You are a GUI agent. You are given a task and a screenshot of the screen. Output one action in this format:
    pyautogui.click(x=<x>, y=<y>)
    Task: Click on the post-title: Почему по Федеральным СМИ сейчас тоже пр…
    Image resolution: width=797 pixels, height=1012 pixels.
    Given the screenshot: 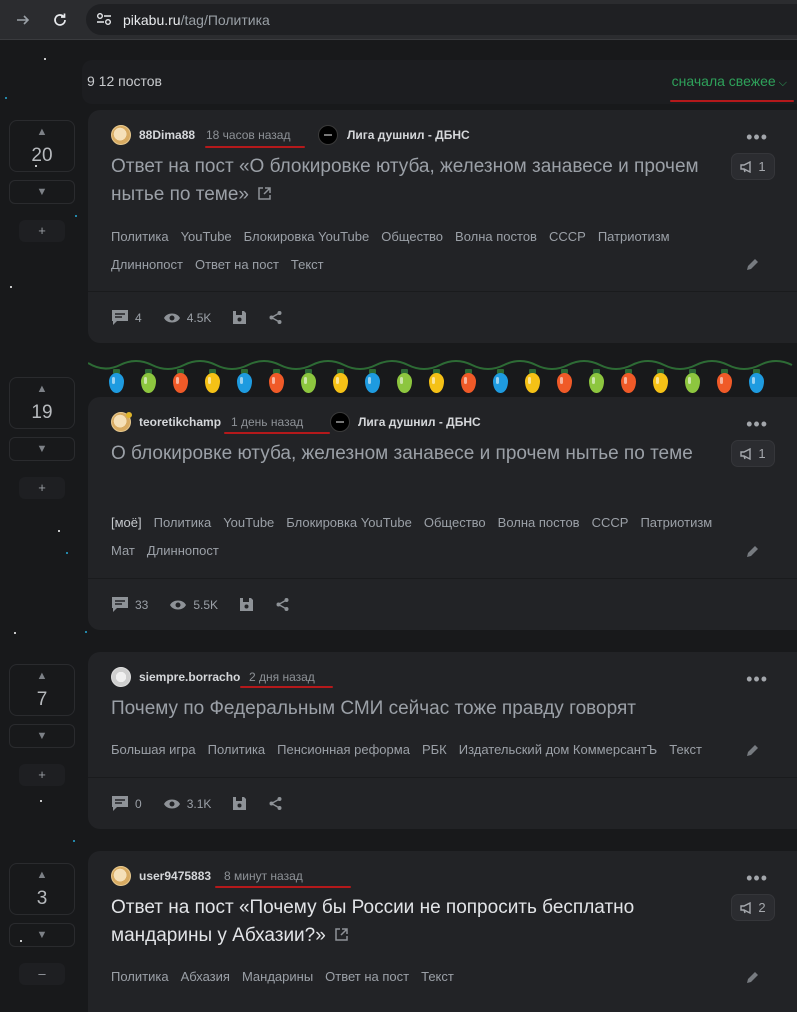 What is the action you would take?
    pyautogui.click(x=406, y=709)
    